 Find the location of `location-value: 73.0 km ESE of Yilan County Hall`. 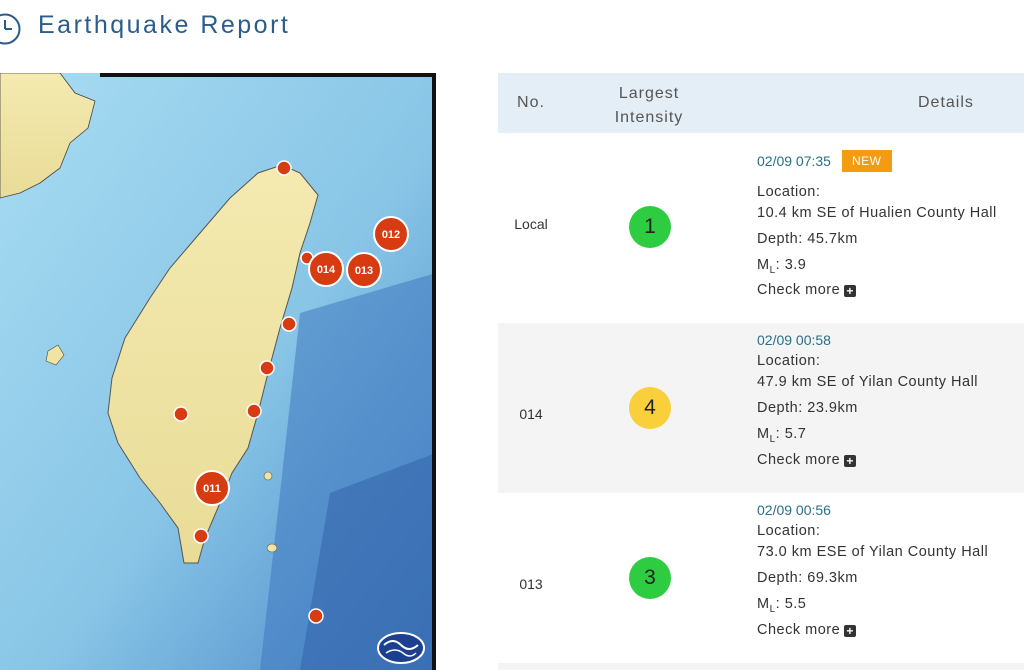

location-value: 73.0 km ESE of Yilan County Hall is located at coordinates (873, 552).